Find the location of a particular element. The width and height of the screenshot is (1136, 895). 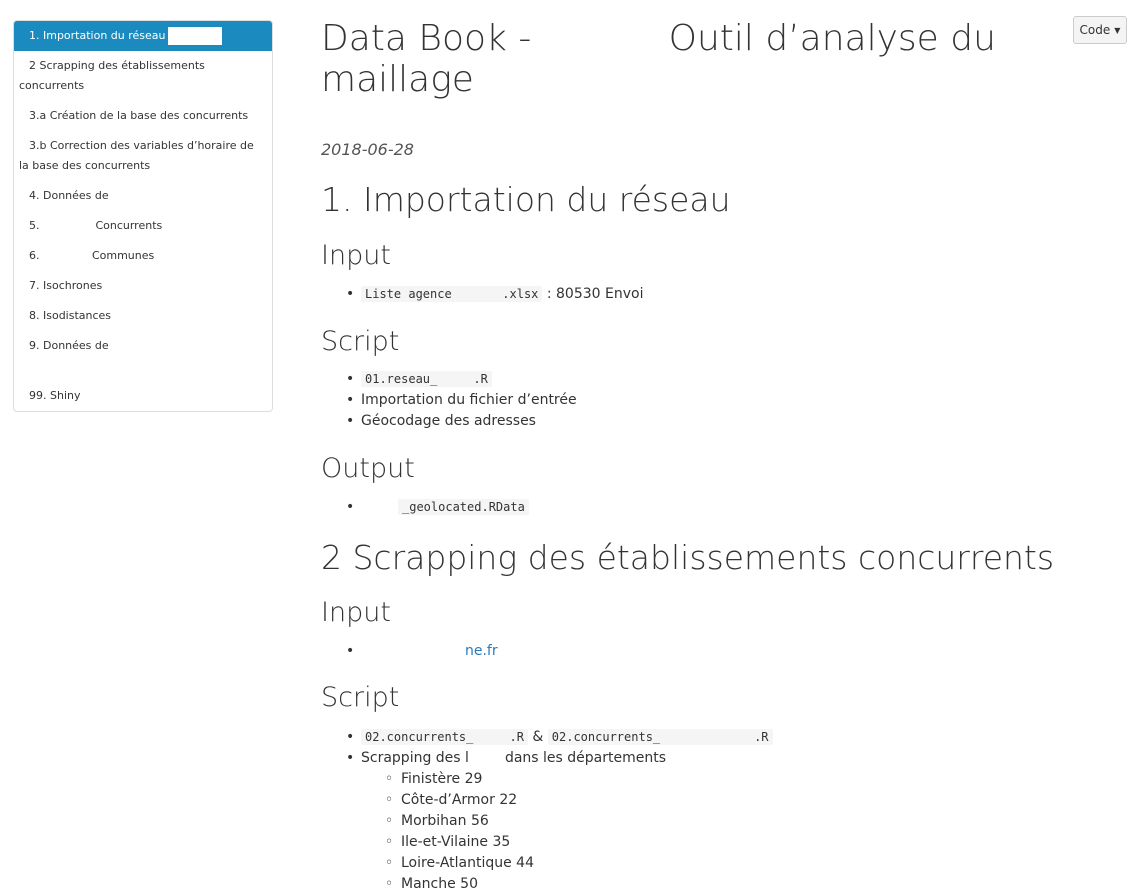

code-dropdown-button: Code ▼ is located at coordinates (1100, 30).